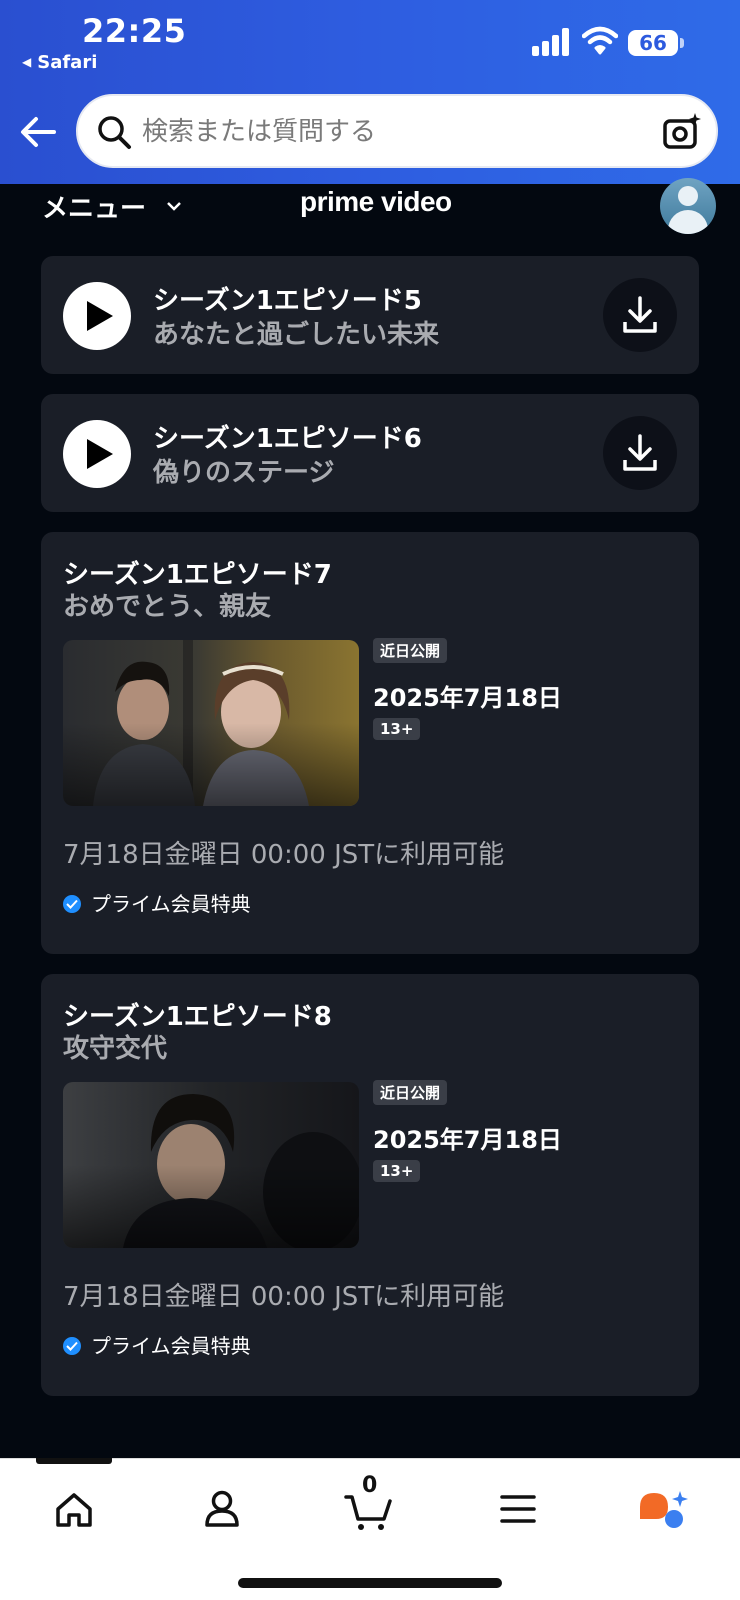 The width and height of the screenshot is (740, 1600). I want to click on search-box, so click(397, 131).